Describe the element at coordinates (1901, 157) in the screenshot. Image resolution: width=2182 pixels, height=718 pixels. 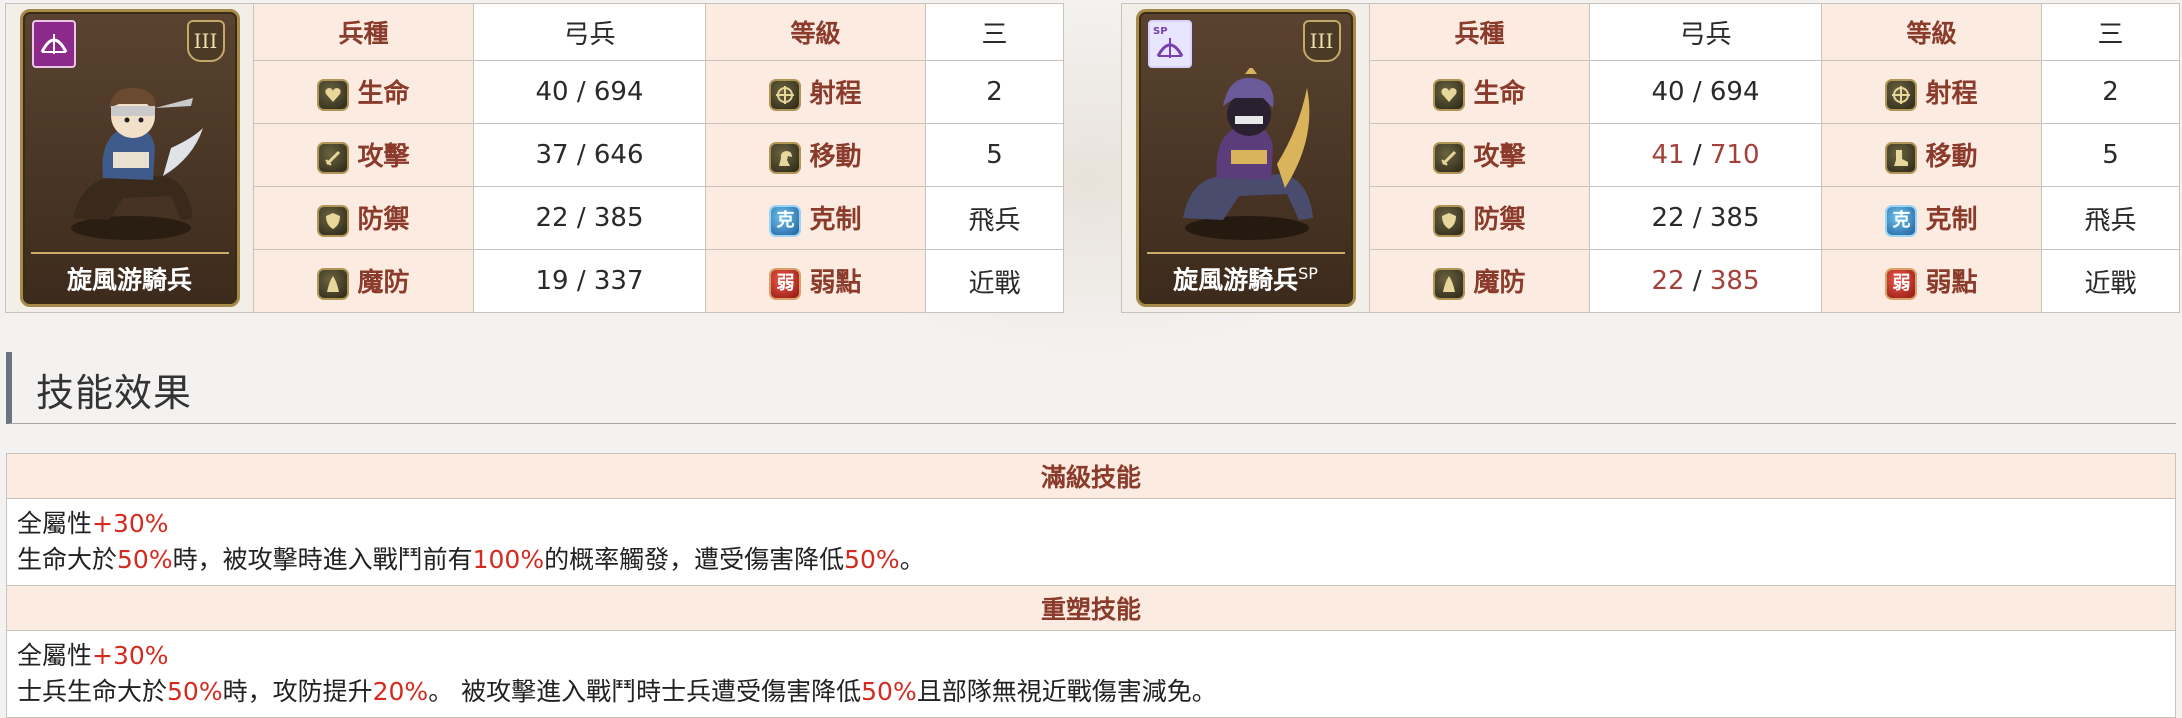
I see `boot-icon` at that location.